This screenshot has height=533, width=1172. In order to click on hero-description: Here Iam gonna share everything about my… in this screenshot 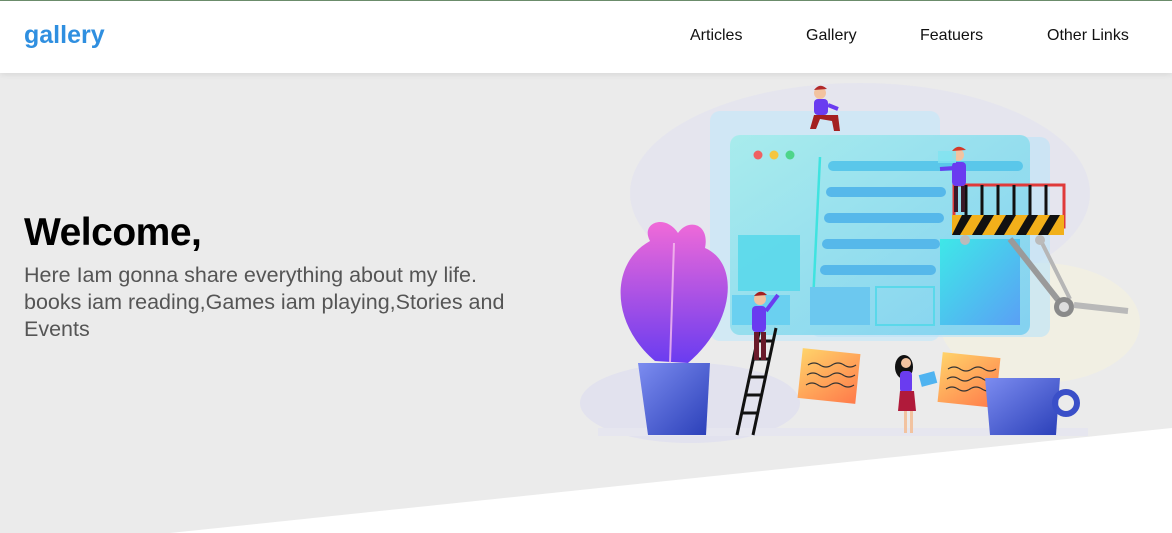, I will do `click(264, 302)`.